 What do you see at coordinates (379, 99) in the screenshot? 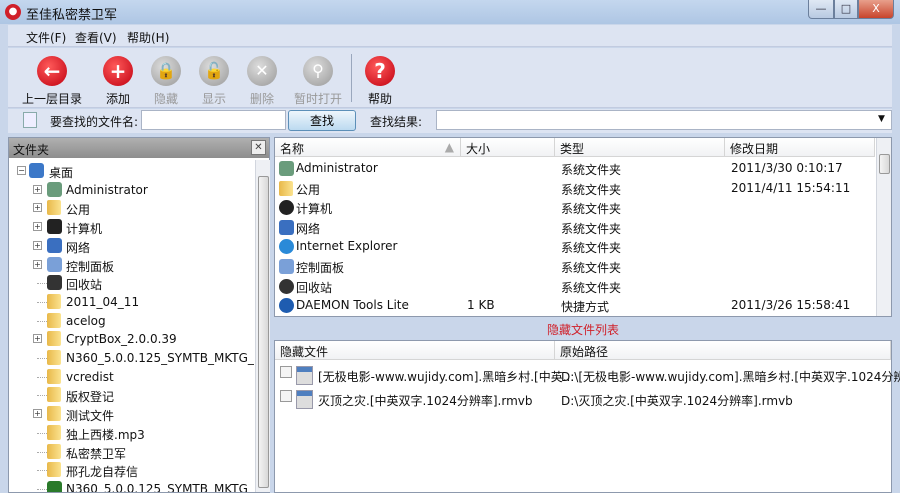
I see `help-label: 帮助` at bounding box center [379, 99].